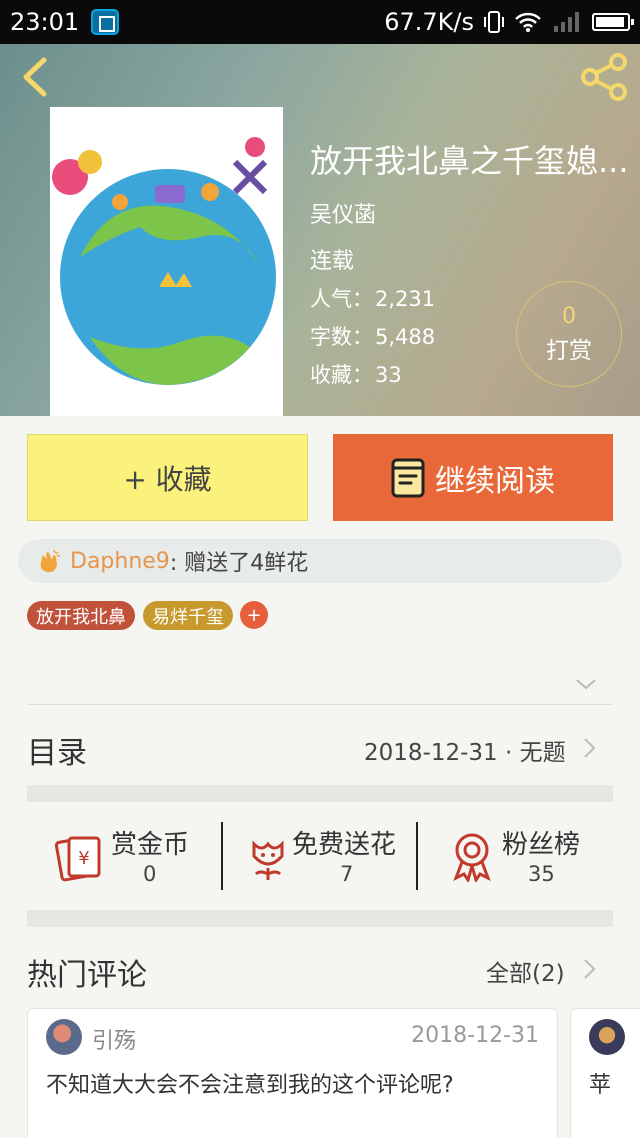  What do you see at coordinates (239, 563) in the screenshot?
I see `gift-message: : 赠送了4鲜花` at bounding box center [239, 563].